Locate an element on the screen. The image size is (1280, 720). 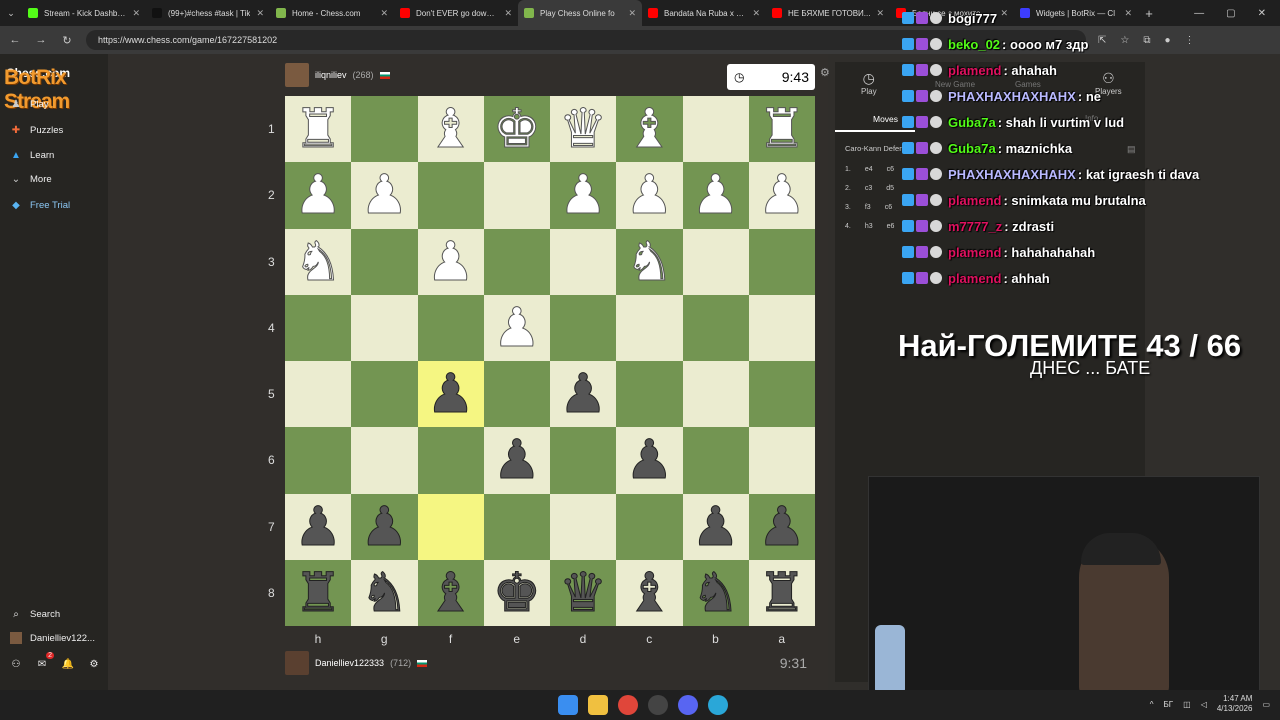
new-tab-button: + is located at coordinates (1149, 13).